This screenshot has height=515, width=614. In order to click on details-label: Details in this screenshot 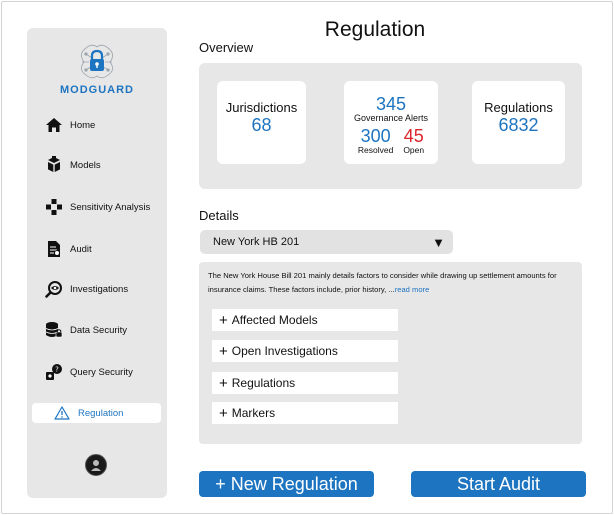, I will do `click(219, 215)`.